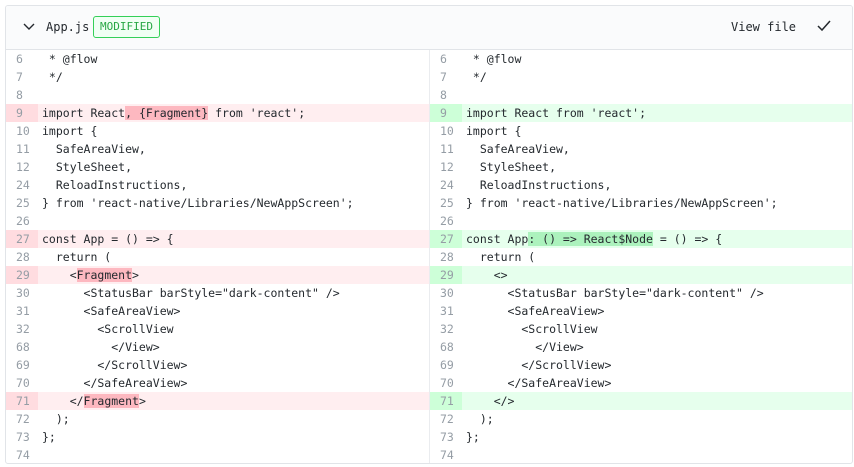  Describe the element at coordinates (217, 365) in the screenshot. I see `diff-line: 69 </ScrollView>` at that location.